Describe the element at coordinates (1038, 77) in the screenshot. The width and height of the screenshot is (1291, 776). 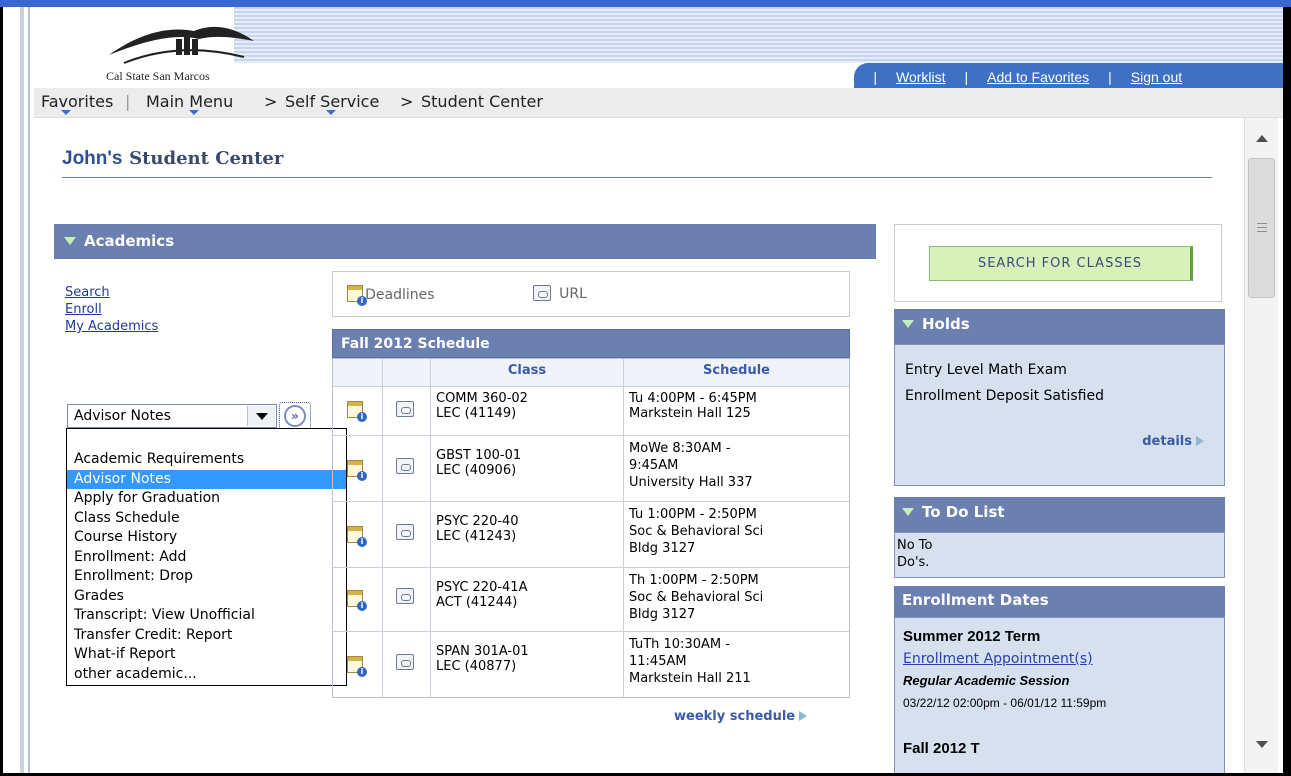
I see `add-to-favorites-link: Add to Favorites` at that location.